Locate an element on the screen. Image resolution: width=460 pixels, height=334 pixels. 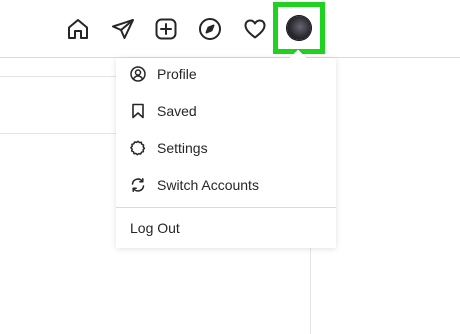
home-icon is located at coordinates (78, 29).